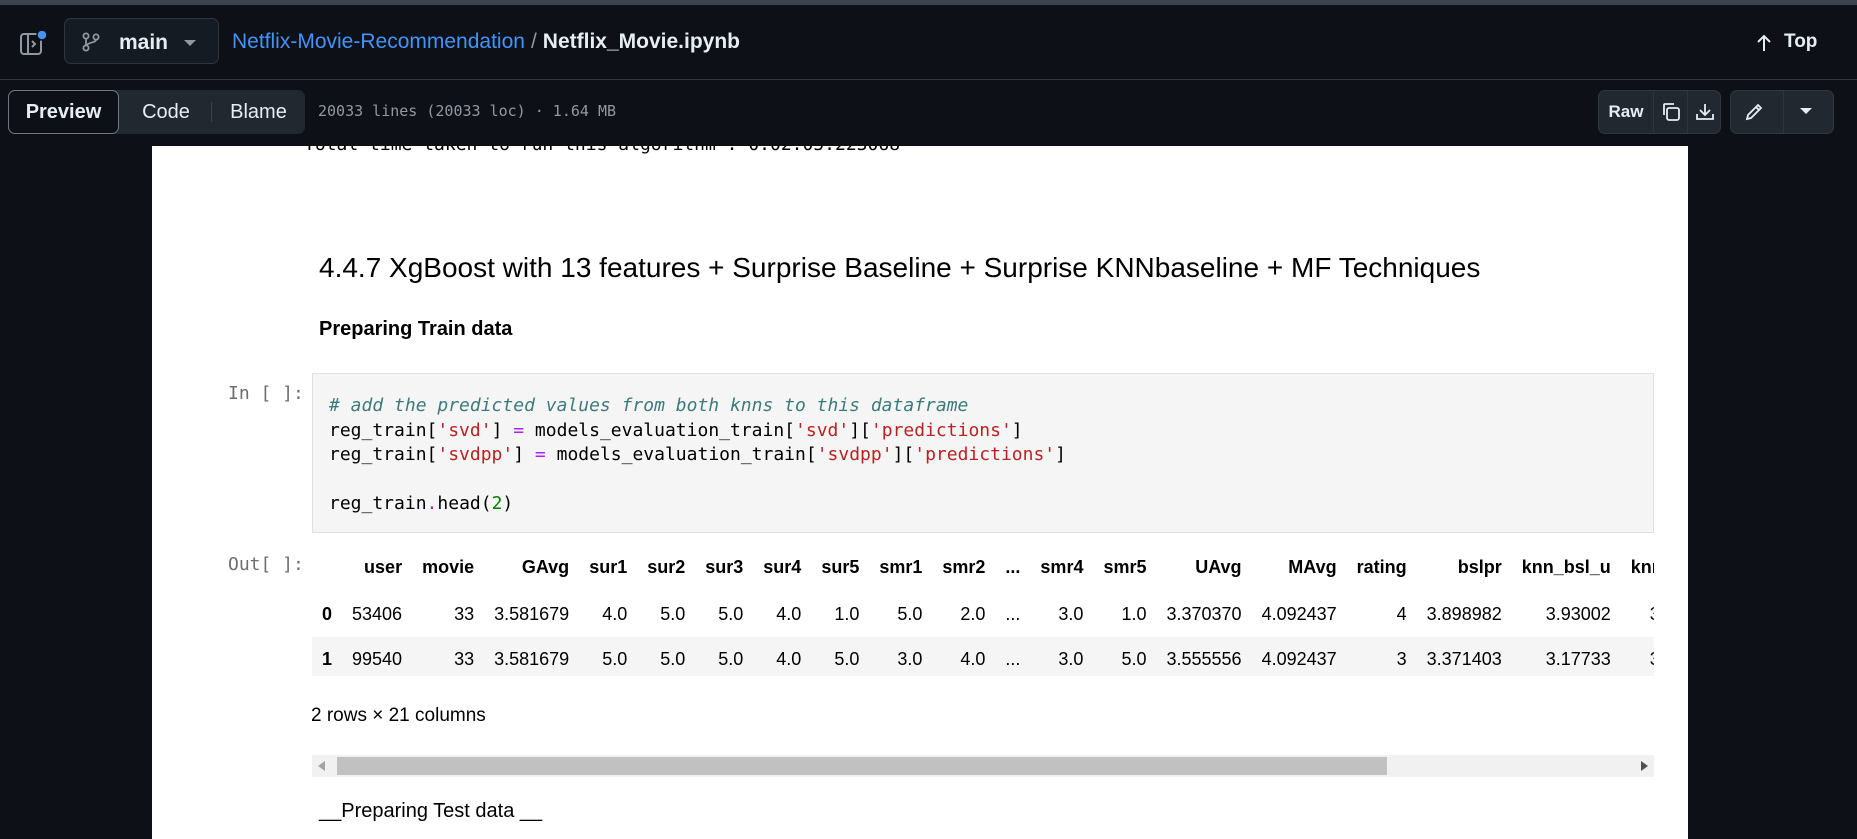 This screenshot has height=839, width=1857. Describe the element at coordinates (63, 112) in the screenshot. I see `tab-preview: Preview` at that location.